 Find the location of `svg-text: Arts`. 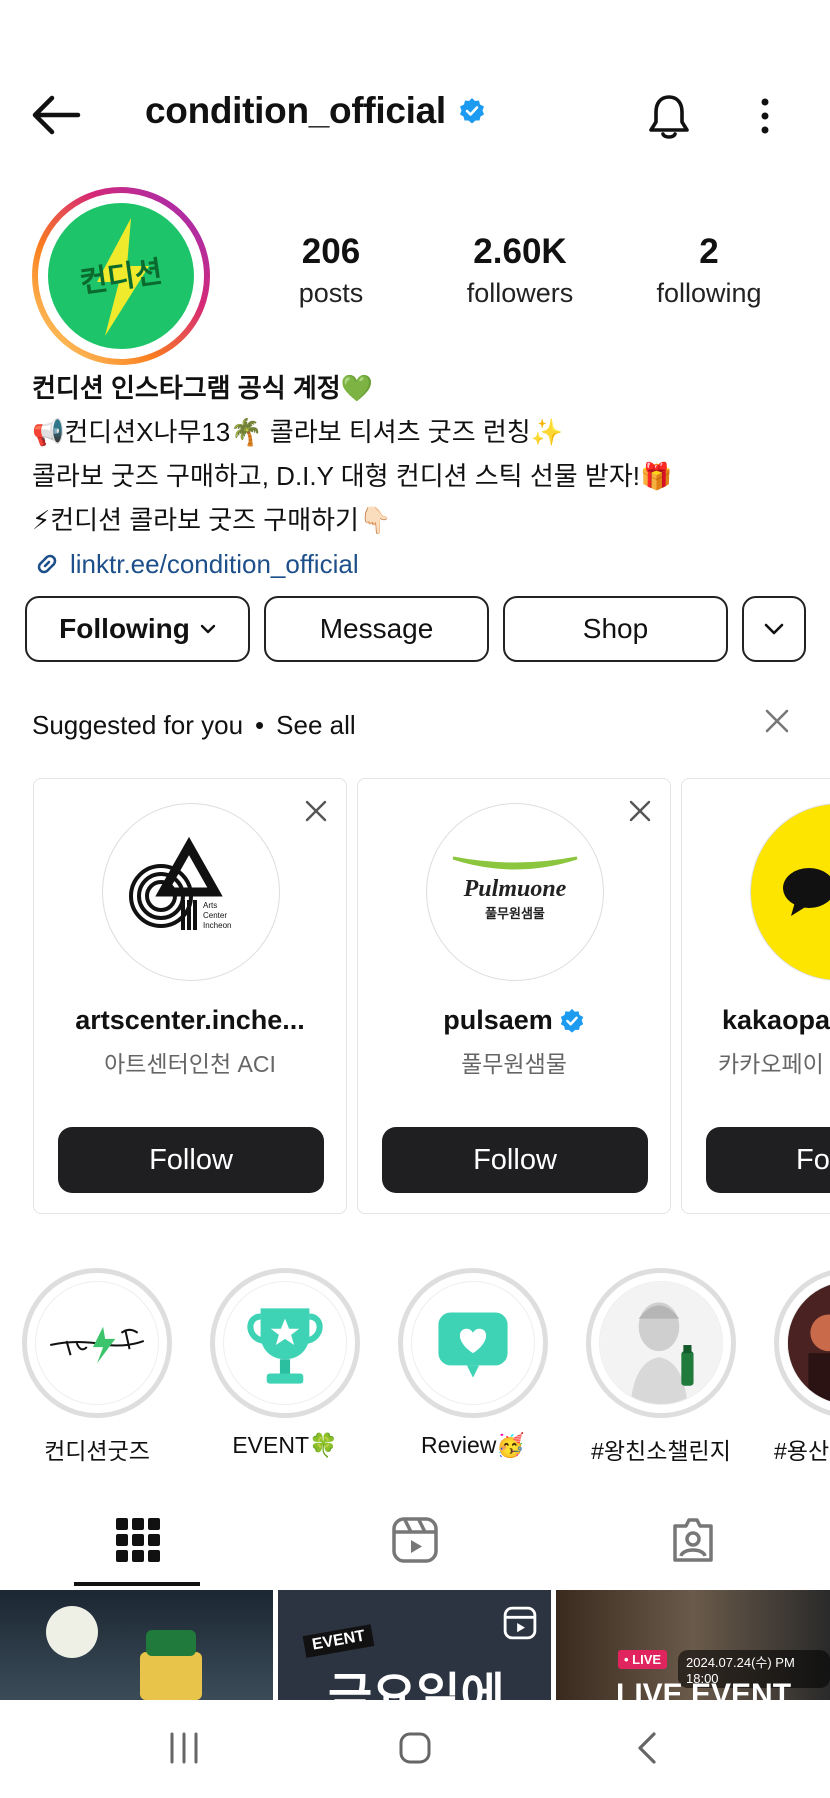

svg-text: Arts is located at coordinates (210, 905).